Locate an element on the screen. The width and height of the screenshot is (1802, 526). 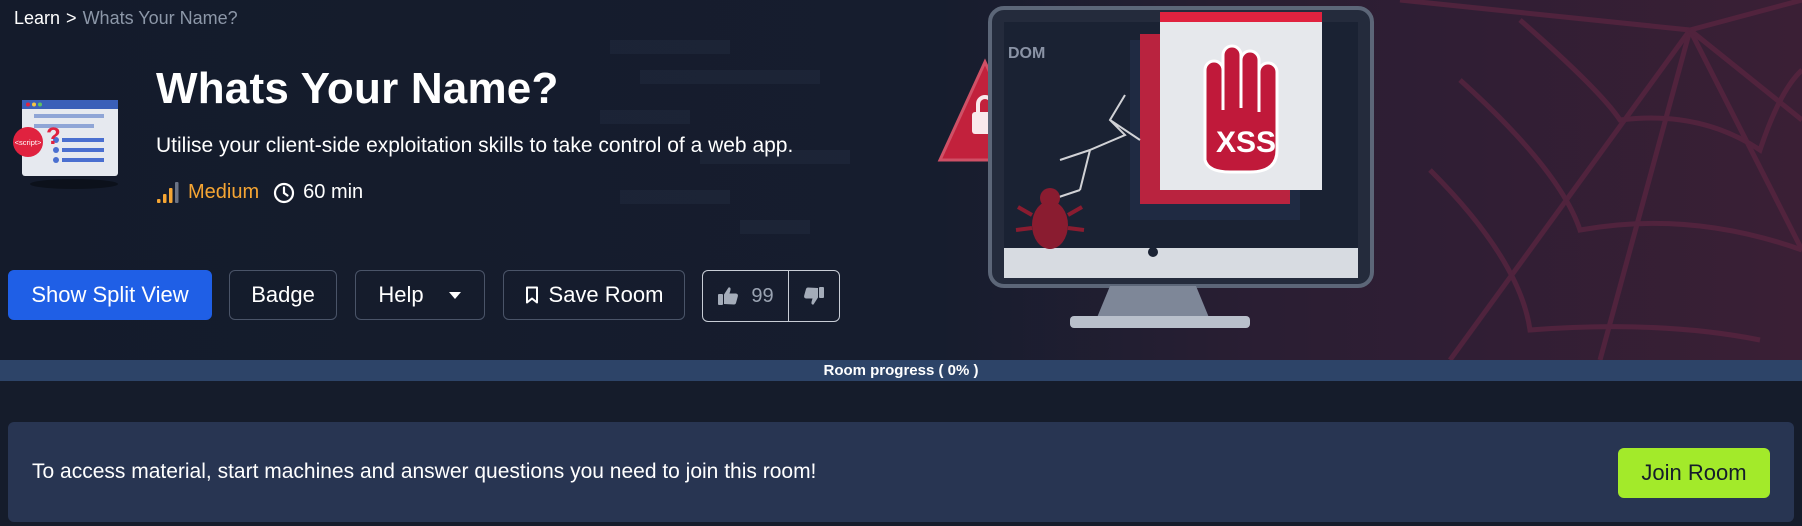
save-room-button: Save Room is located at coordinates (594, 295).